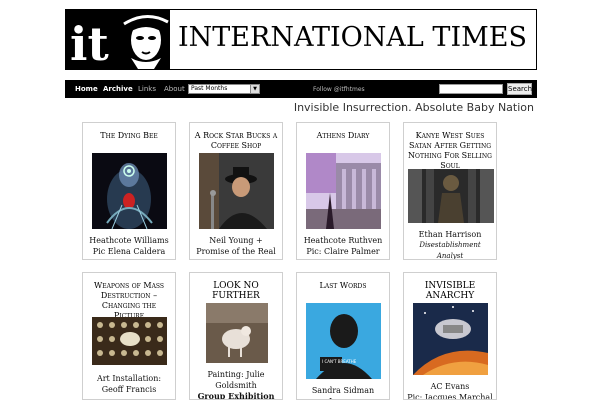  Describe the element at coordinates (129, 240) in the screenshot. I see `article-author: Heathcote Williams` at that location.